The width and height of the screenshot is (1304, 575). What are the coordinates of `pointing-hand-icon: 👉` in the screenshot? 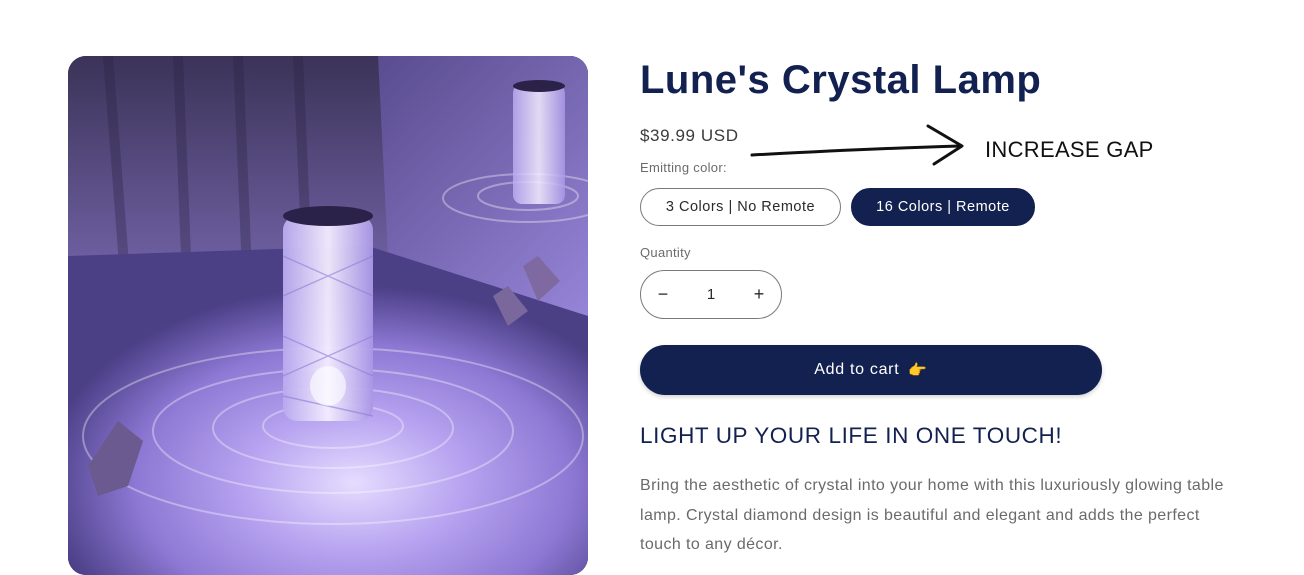 It's located at (918, 370).